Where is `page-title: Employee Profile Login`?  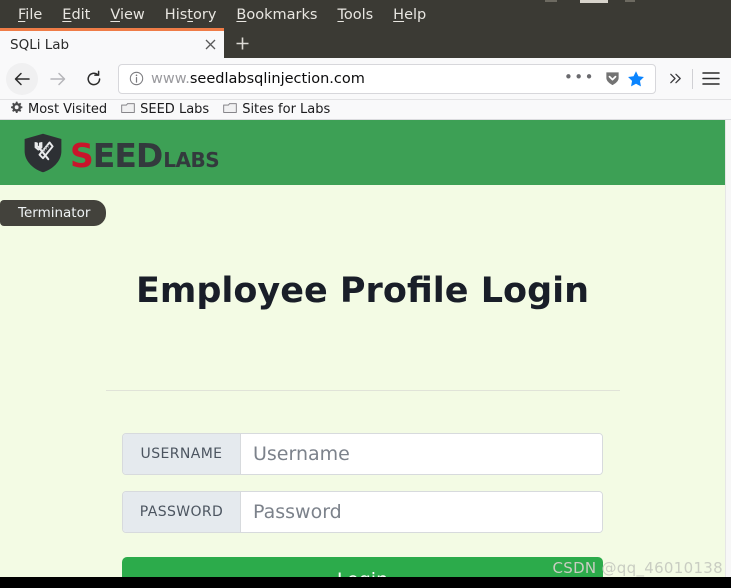
page-title: Employee Profile Login is located at coordinates (362, 291).